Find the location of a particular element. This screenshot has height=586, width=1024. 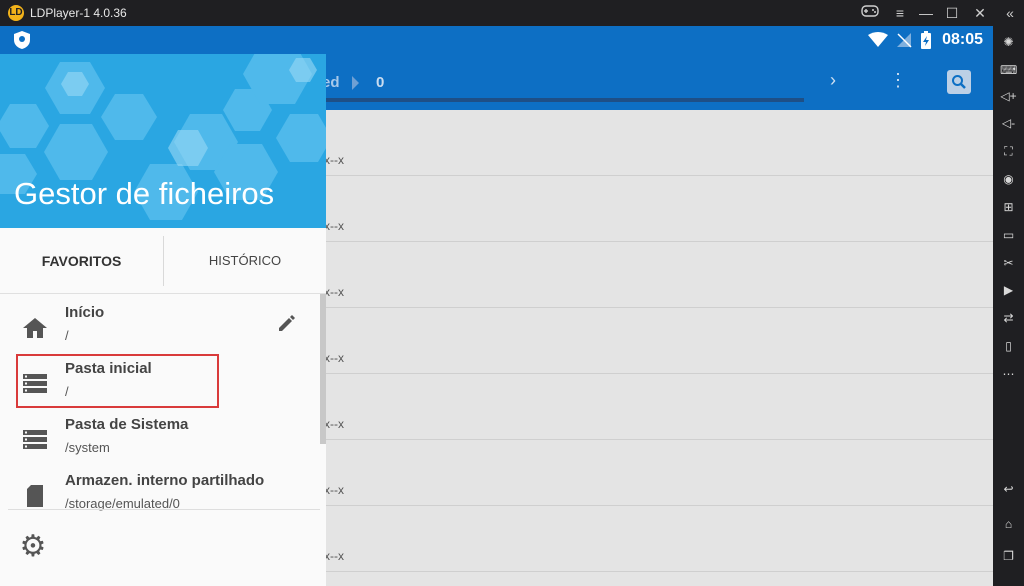

clock: 08:05 is located at coordinates (962, 39).